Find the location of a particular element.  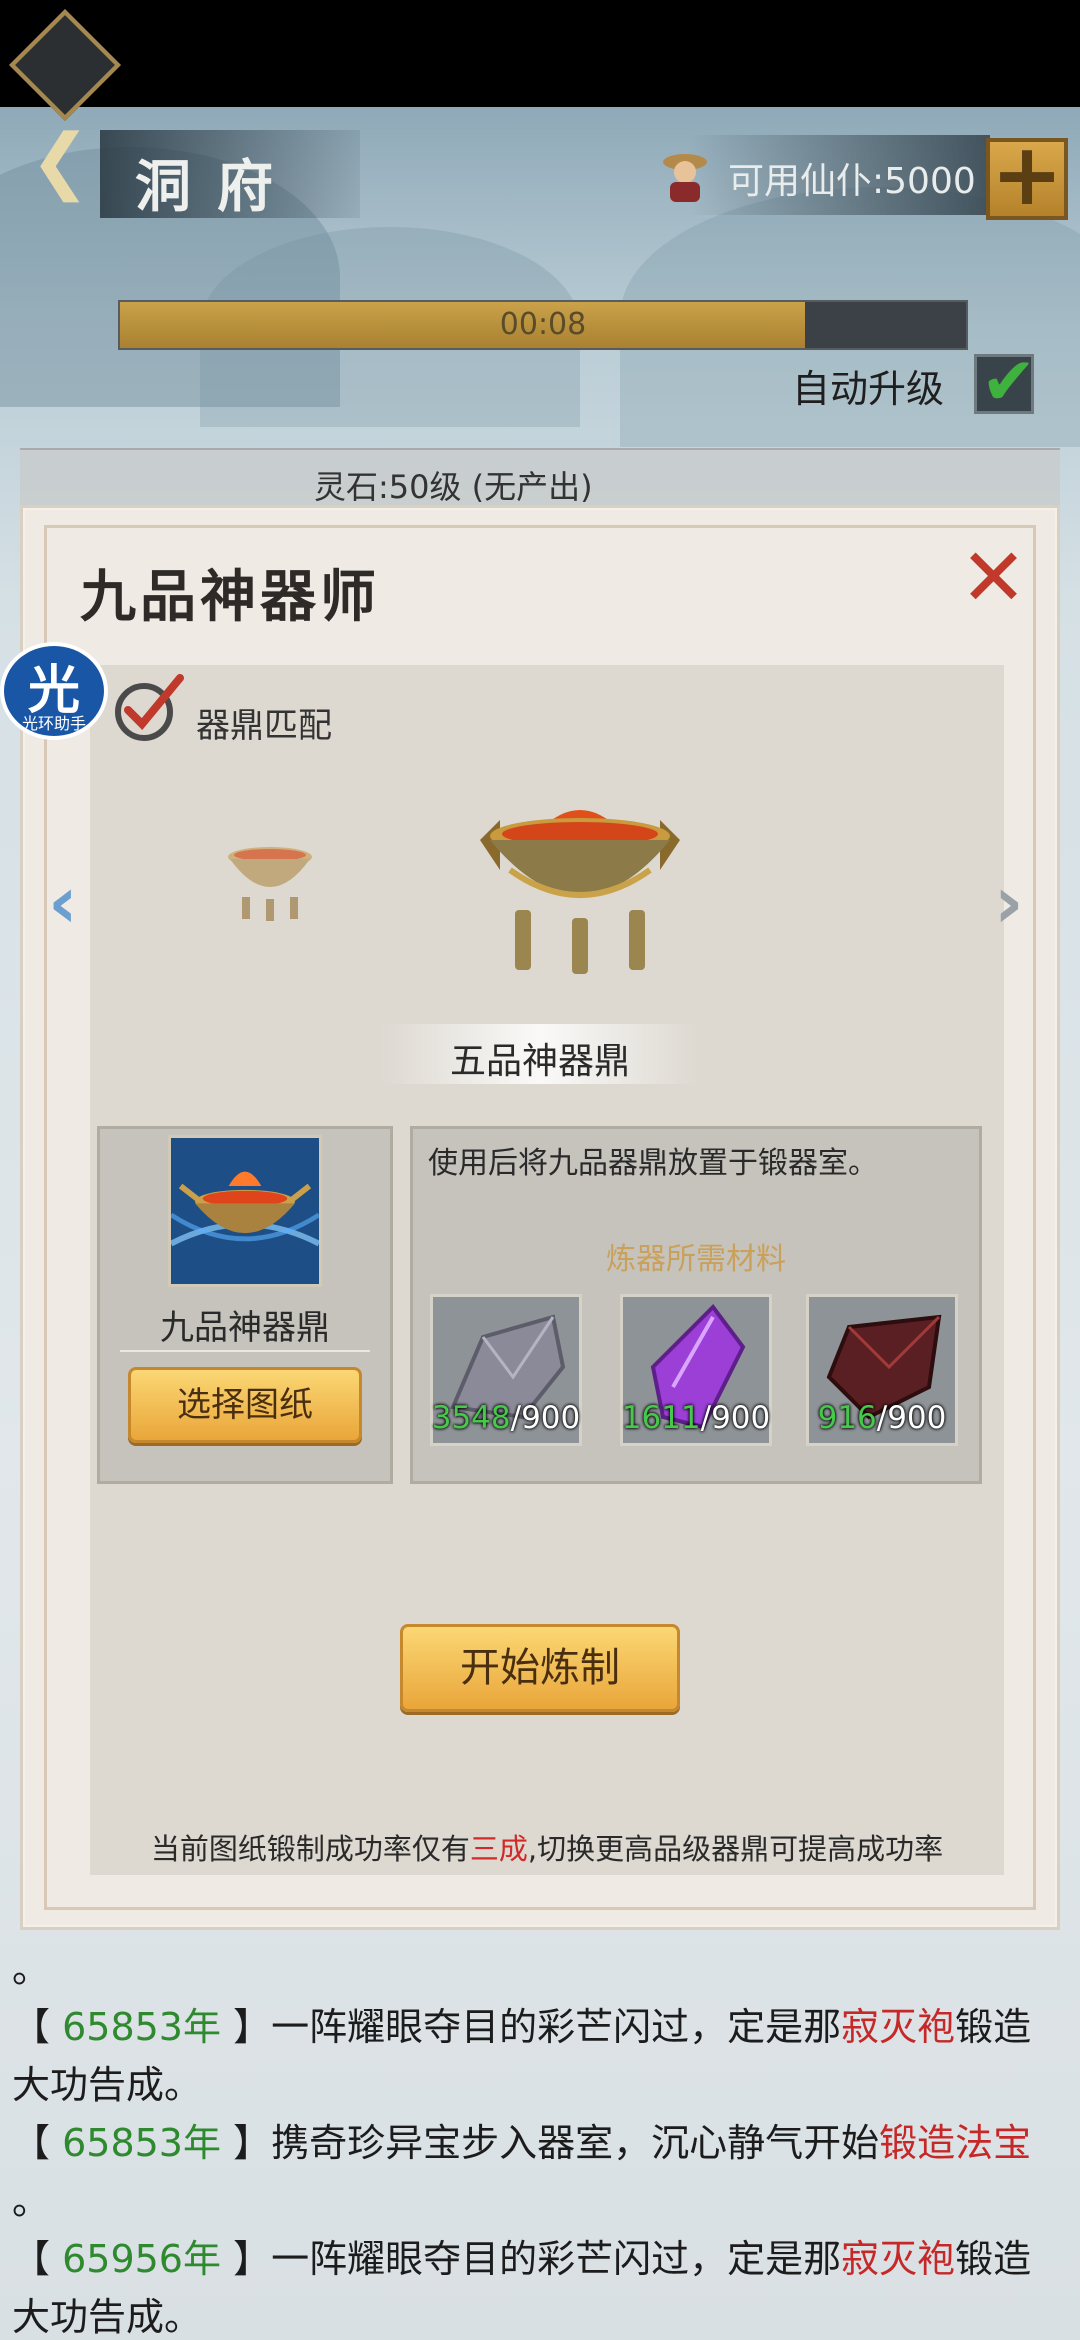

resource-text: 可用仙仆:5000 is located at coordinates (852, 181).